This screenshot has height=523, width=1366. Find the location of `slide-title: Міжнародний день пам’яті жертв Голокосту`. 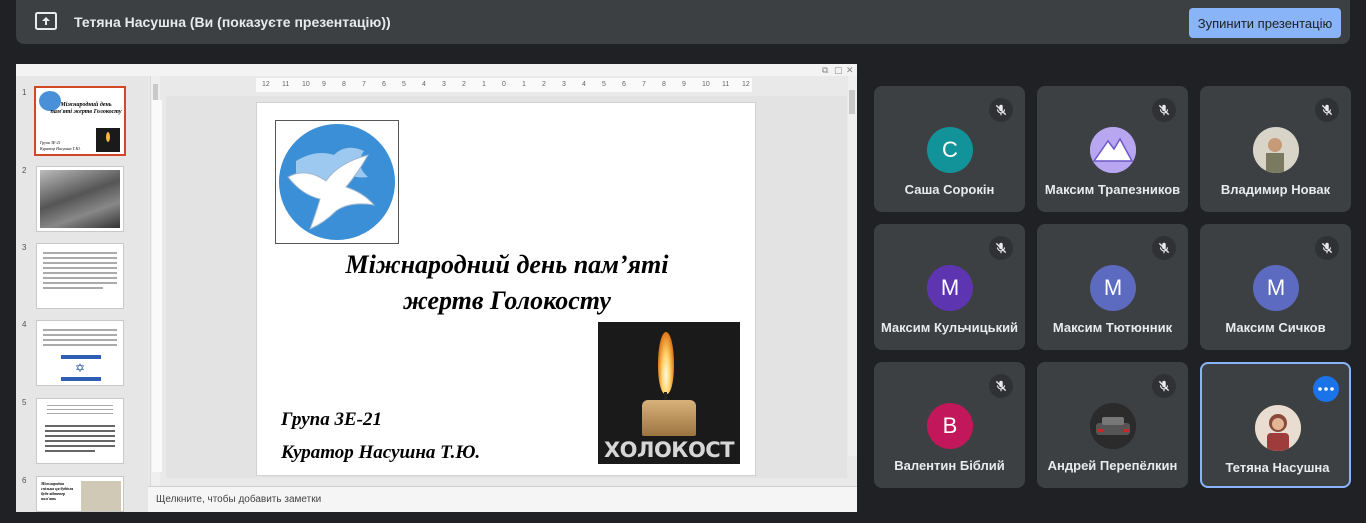

slide-title: Міжнародний день пам’яті жертв Голокосту is located at coordinates (507, 283).